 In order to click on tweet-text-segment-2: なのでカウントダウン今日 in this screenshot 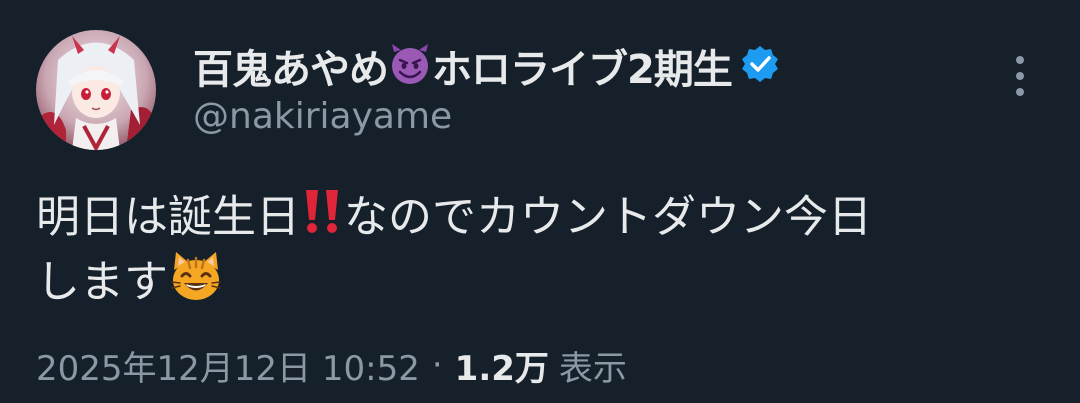, I will do `click(608, 217)`.